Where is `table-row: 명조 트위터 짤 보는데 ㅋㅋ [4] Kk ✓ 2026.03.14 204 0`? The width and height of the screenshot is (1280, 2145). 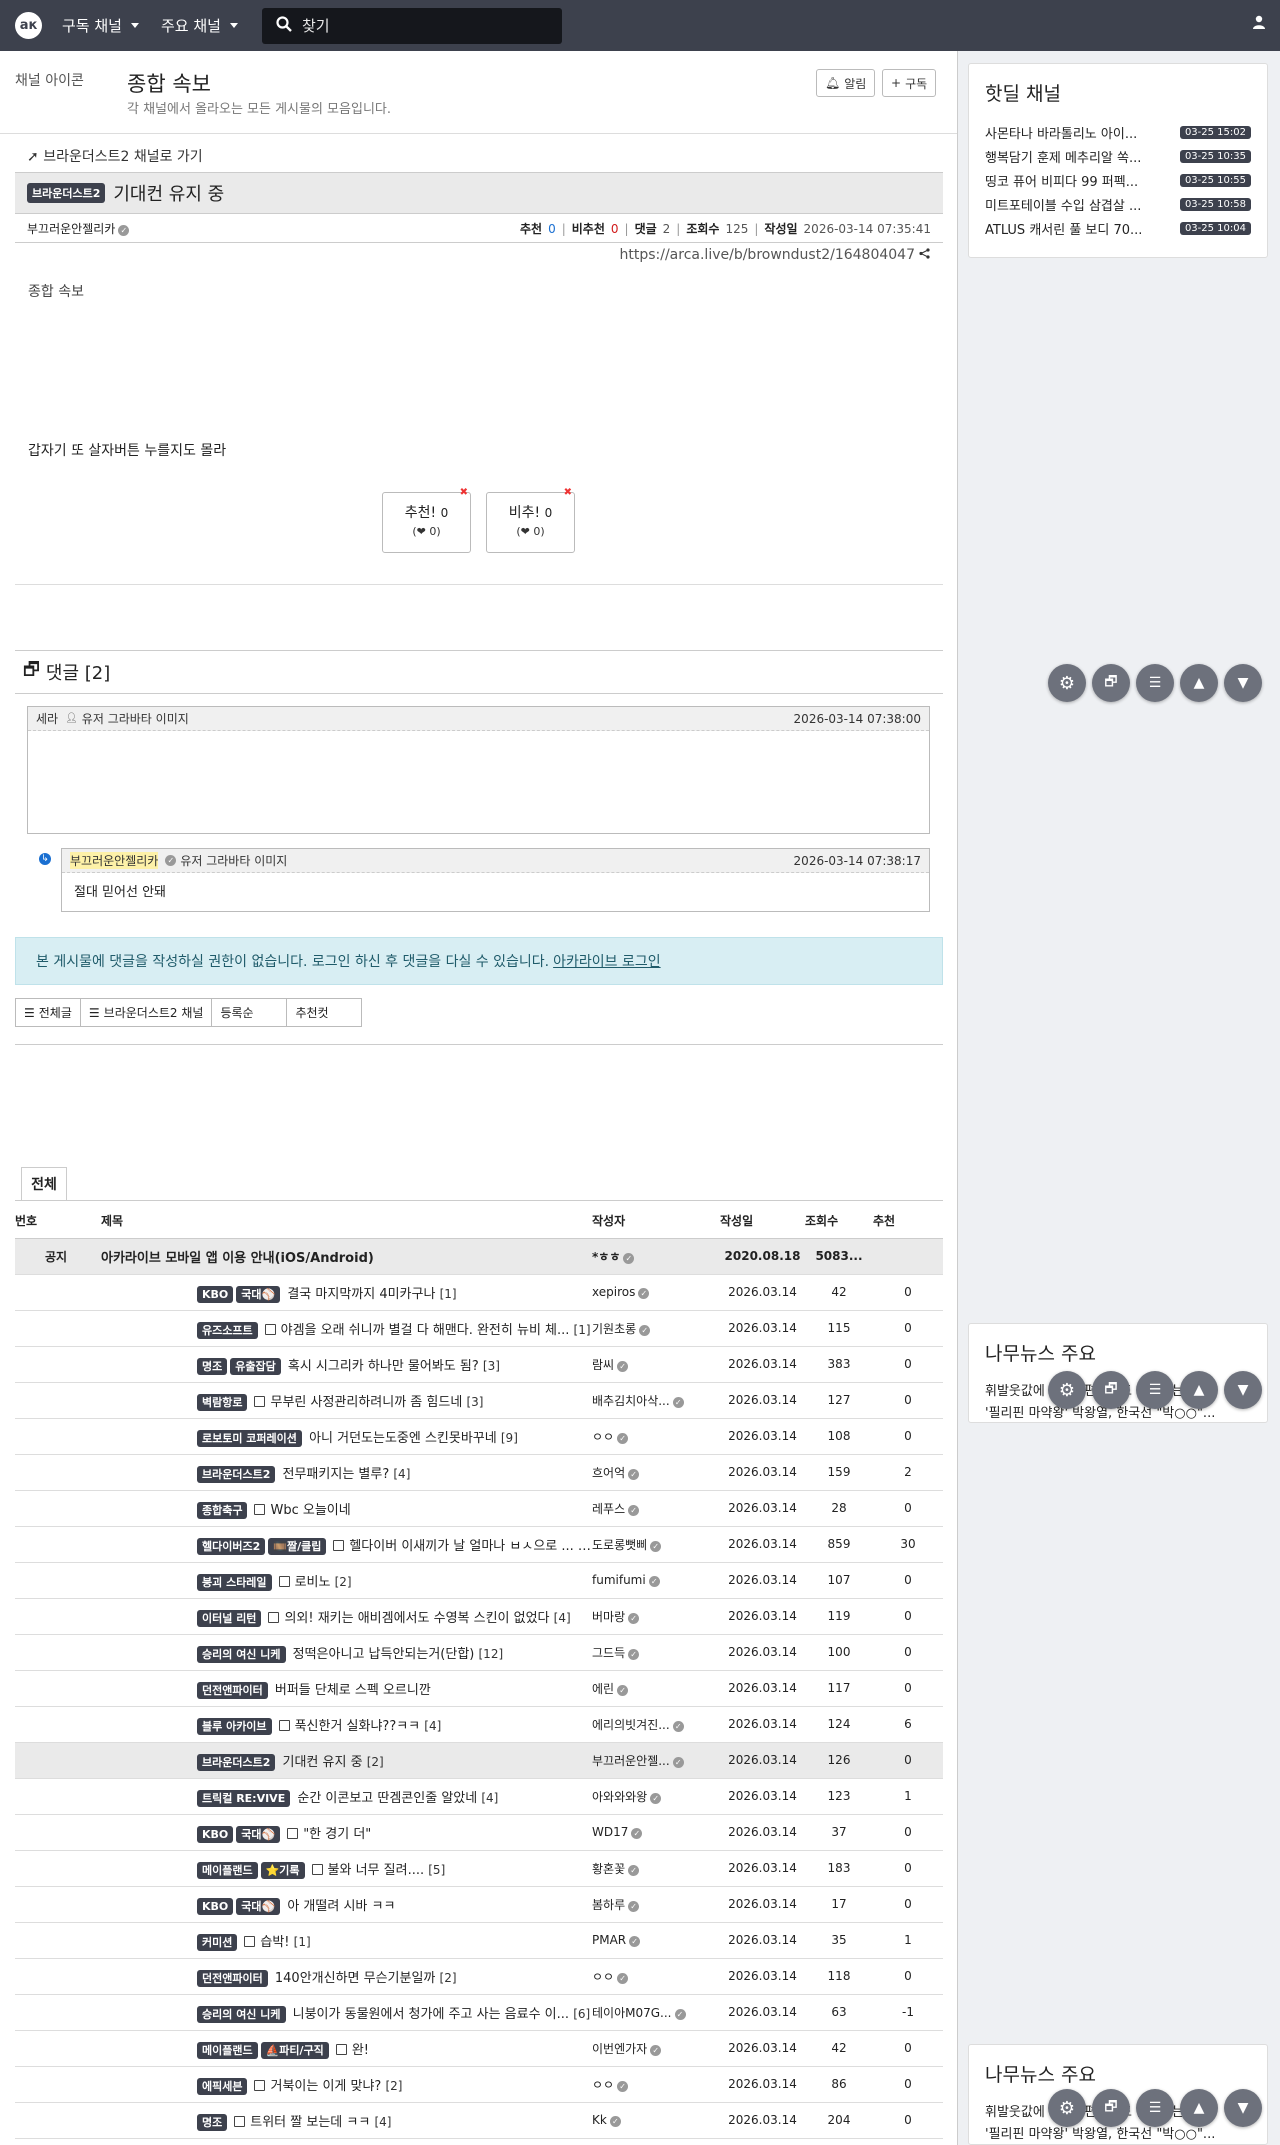
table-row: 명조 트위터 짤 보는데 ㅋㅋ [4] Kk ✓ 2026.03.14 204 0 is located at coordinates (479, 2120).